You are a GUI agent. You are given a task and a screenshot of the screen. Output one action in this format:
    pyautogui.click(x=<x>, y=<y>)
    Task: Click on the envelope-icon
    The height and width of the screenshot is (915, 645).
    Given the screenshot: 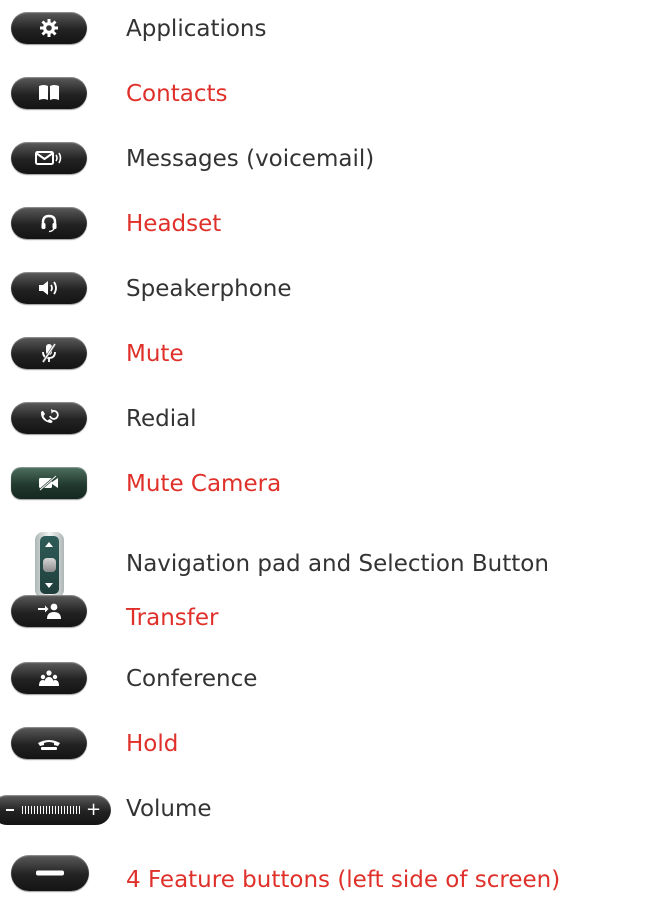 What is the action you would take?
    pyautogui.click(x=48, y=158)
    